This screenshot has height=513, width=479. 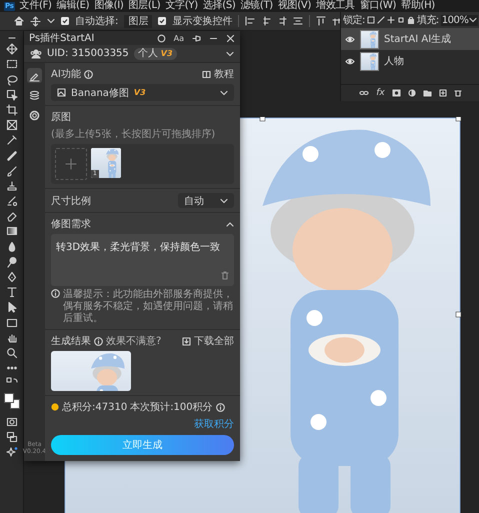 I want to click on section-label: AI功能, so click(x=66, y=74).